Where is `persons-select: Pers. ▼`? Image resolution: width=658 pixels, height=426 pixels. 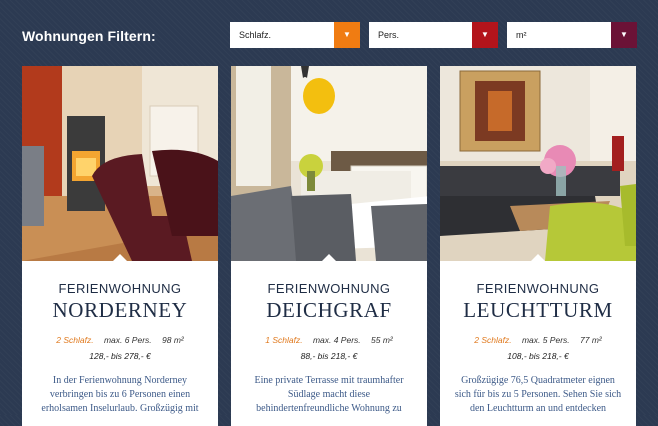
persons-select: Pers. ▼ is located at coordinates (433, 35).